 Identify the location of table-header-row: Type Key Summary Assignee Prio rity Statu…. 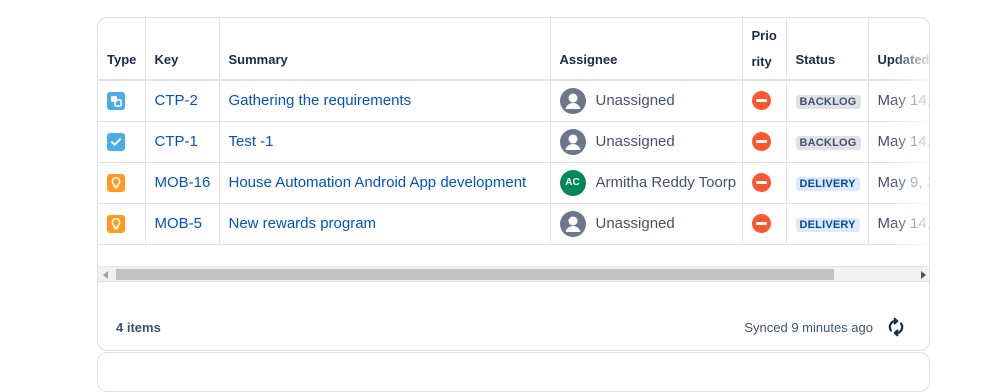
(513, 49).